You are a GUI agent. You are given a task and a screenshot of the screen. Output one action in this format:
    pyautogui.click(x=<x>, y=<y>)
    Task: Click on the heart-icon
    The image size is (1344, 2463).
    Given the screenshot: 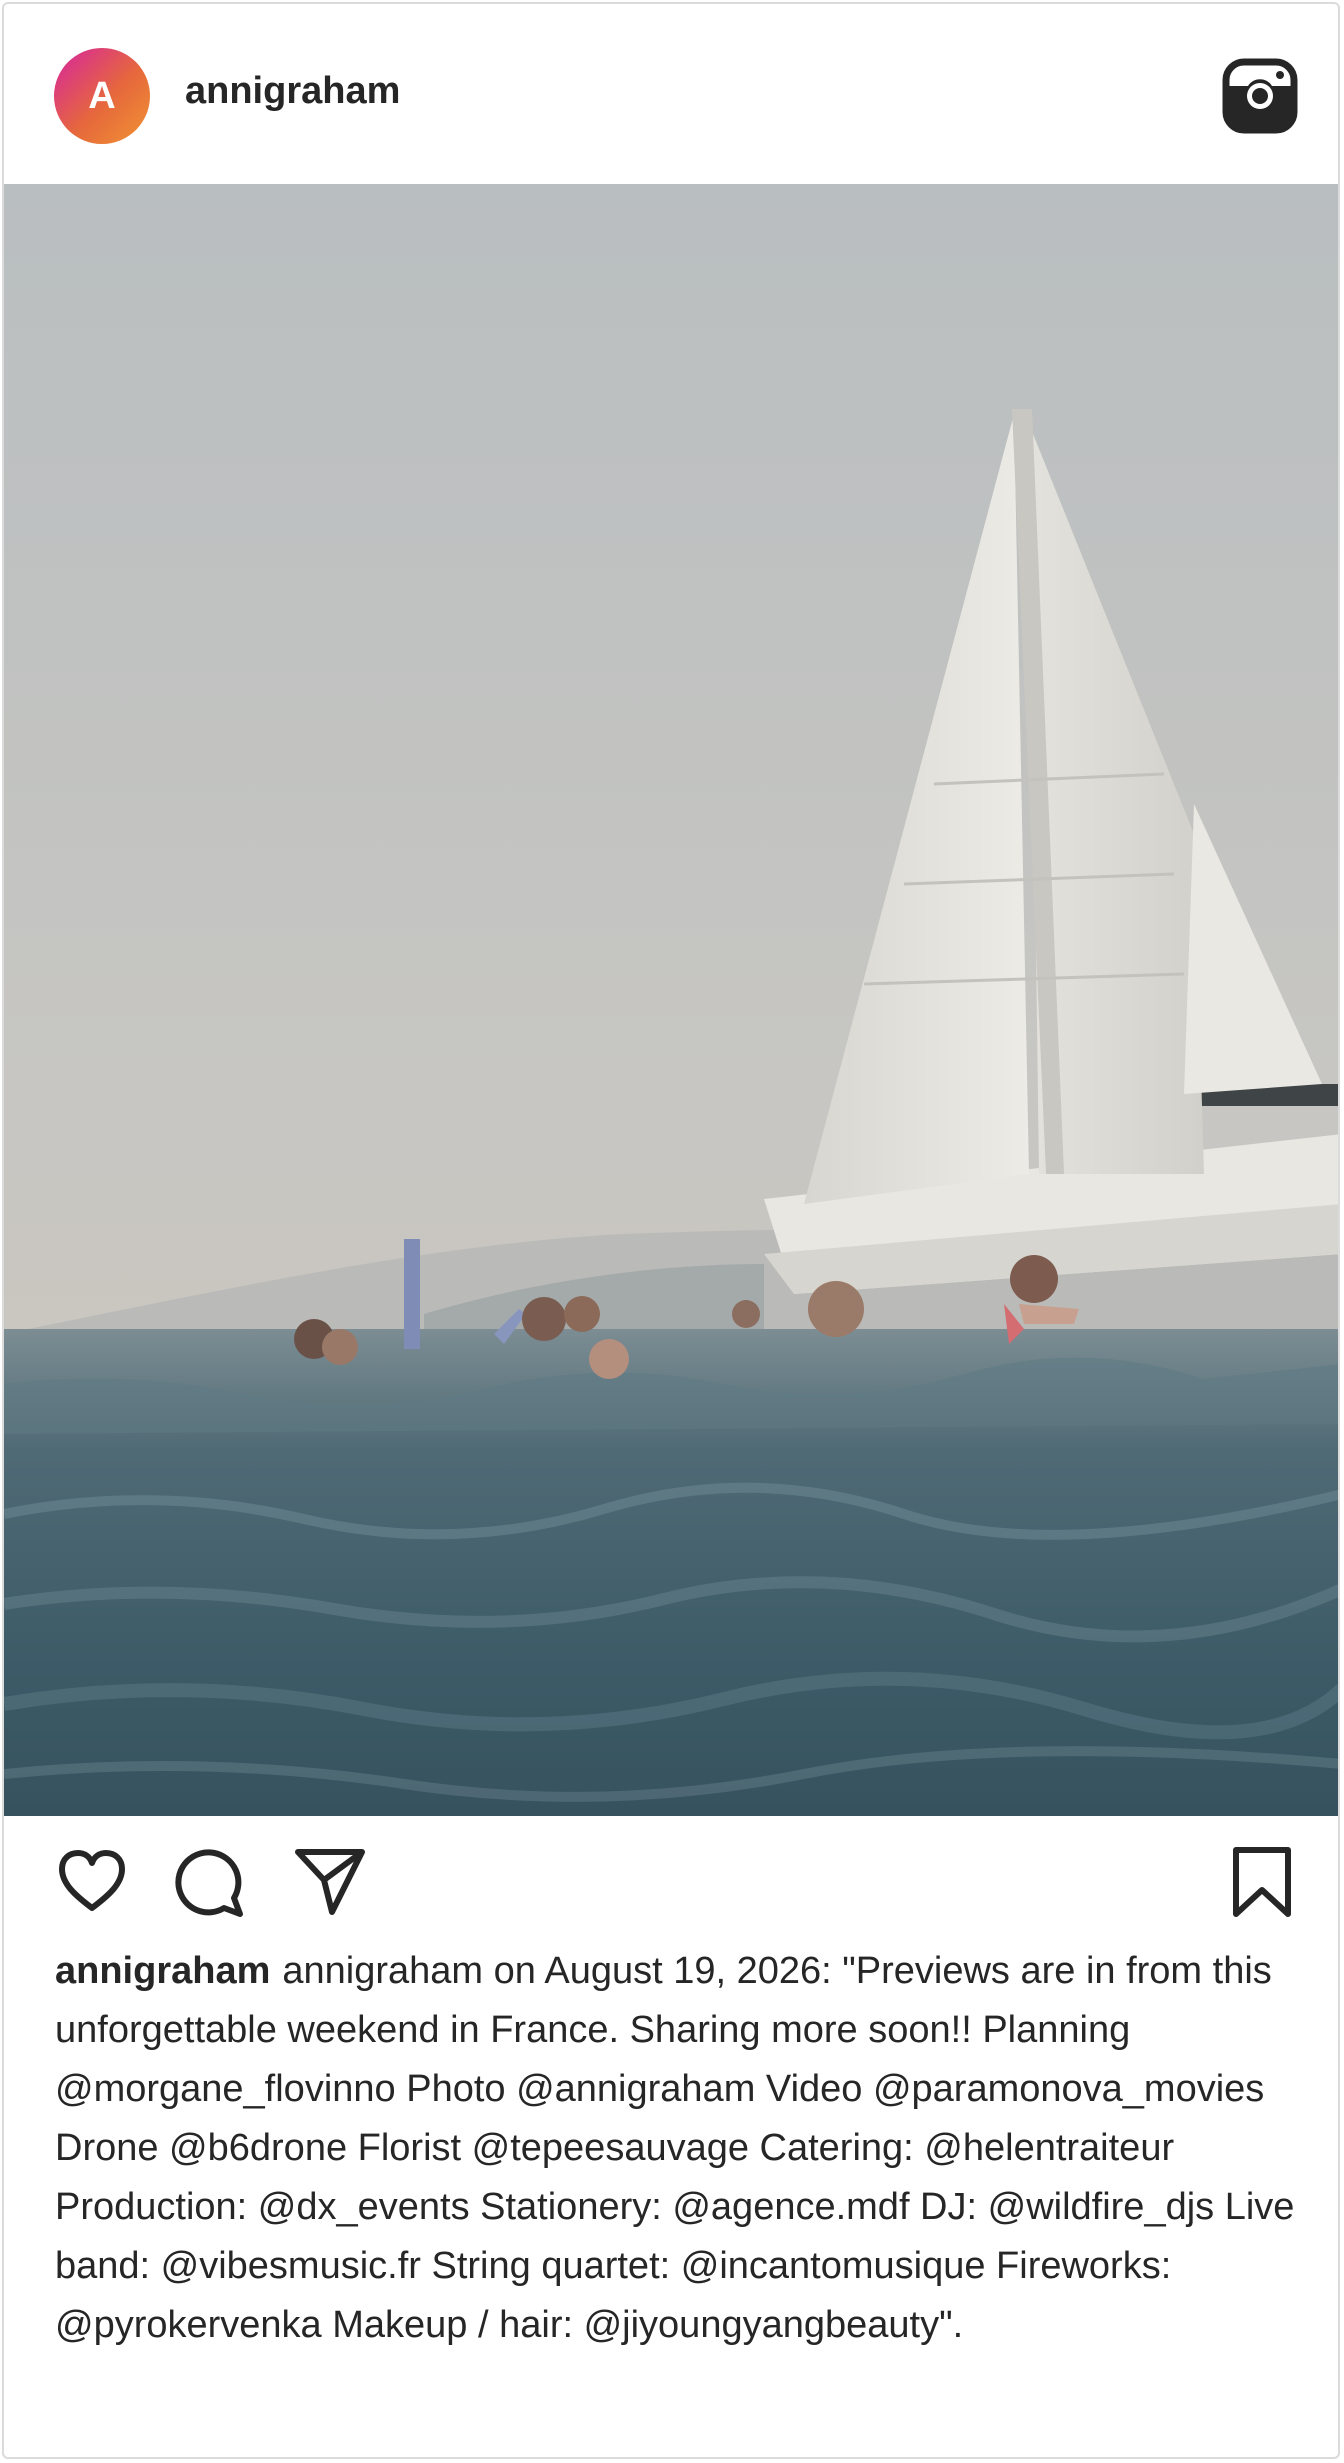 What is the action you would take?
    pyautogui.click(x=92, y=1882)
    